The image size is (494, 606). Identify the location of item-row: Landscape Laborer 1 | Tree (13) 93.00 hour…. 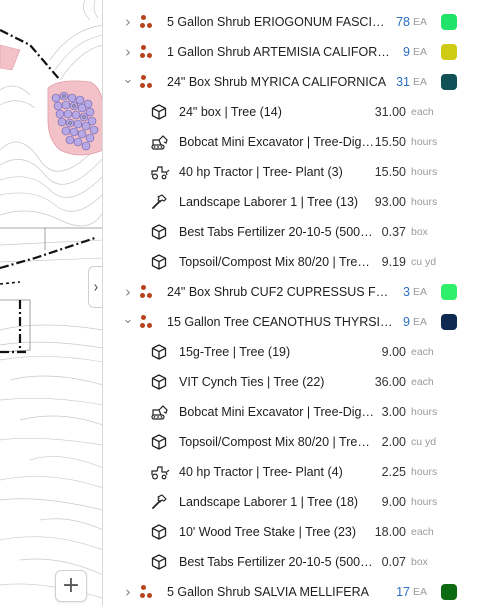
(299, 202).